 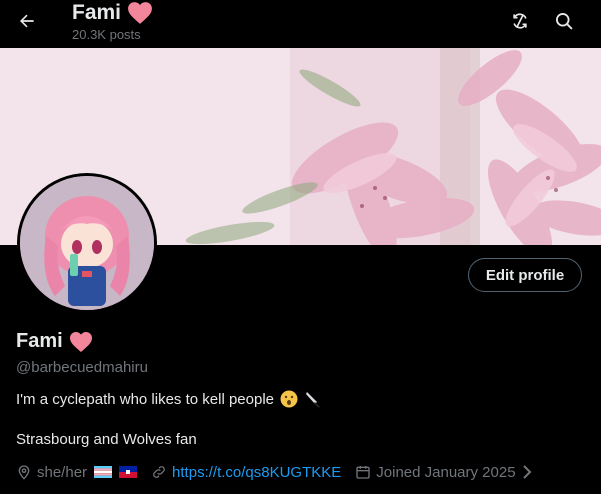 I want to click on joined-text: Joined January 2025, so click(x=446, y=472).